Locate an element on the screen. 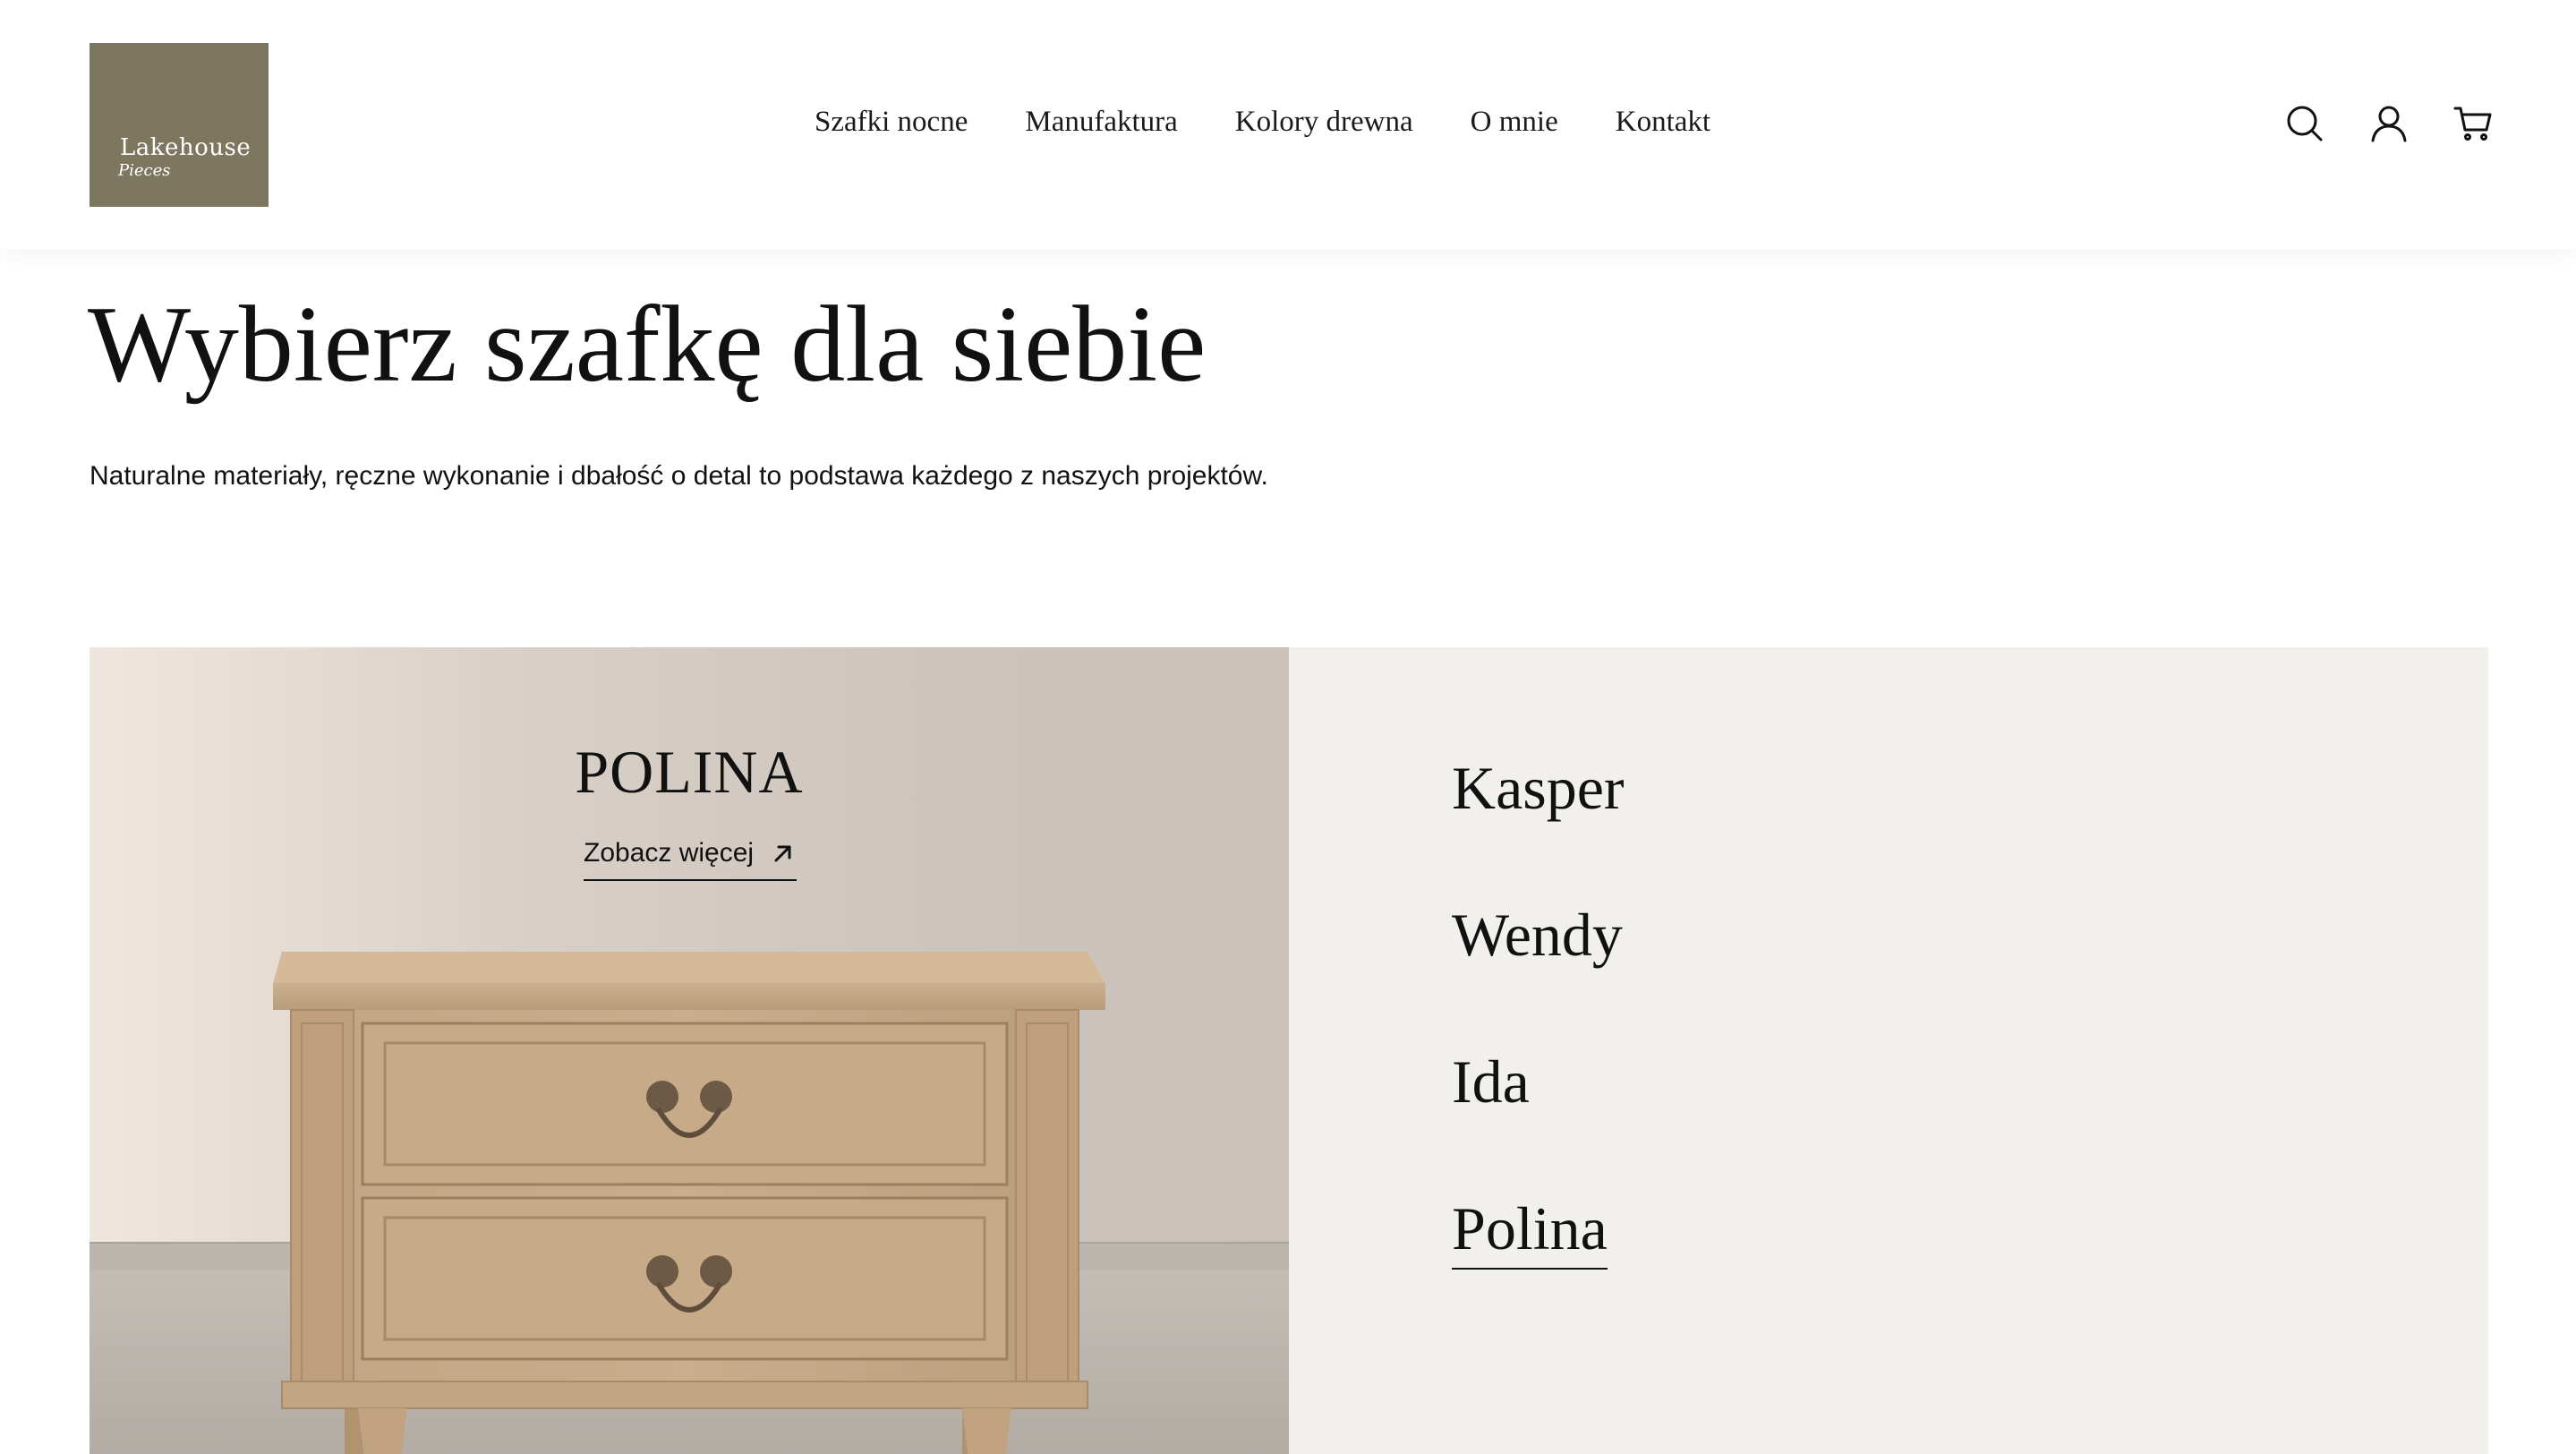  featured-product-title: POLINA is located at coordinates (689, 772).